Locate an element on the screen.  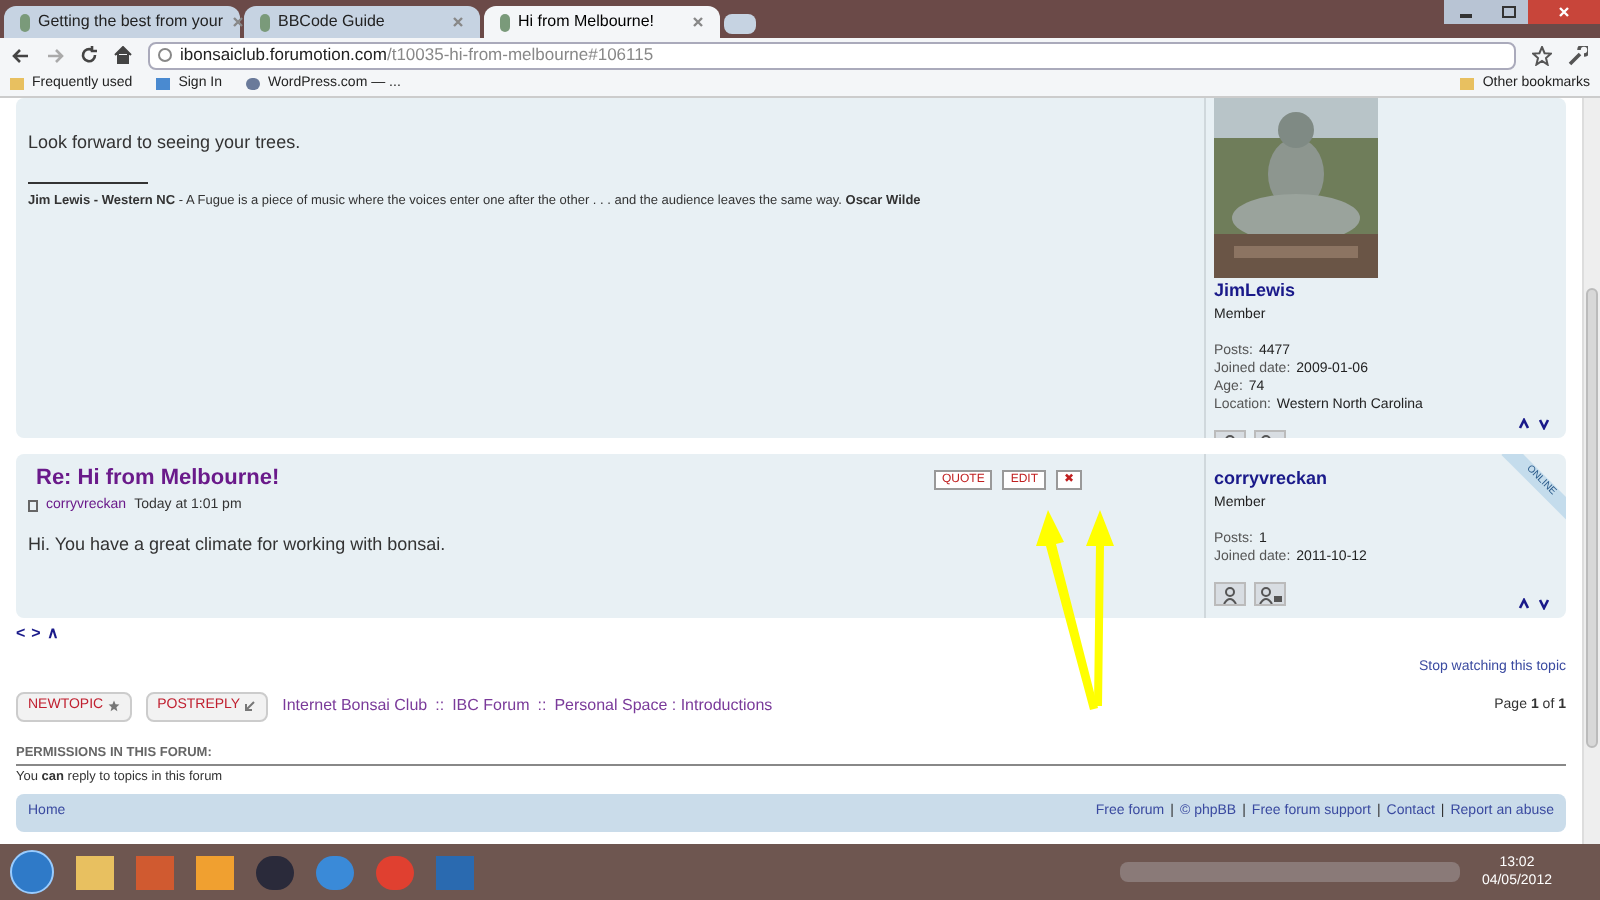
profile-icon is located at coordinates (1230, 594).